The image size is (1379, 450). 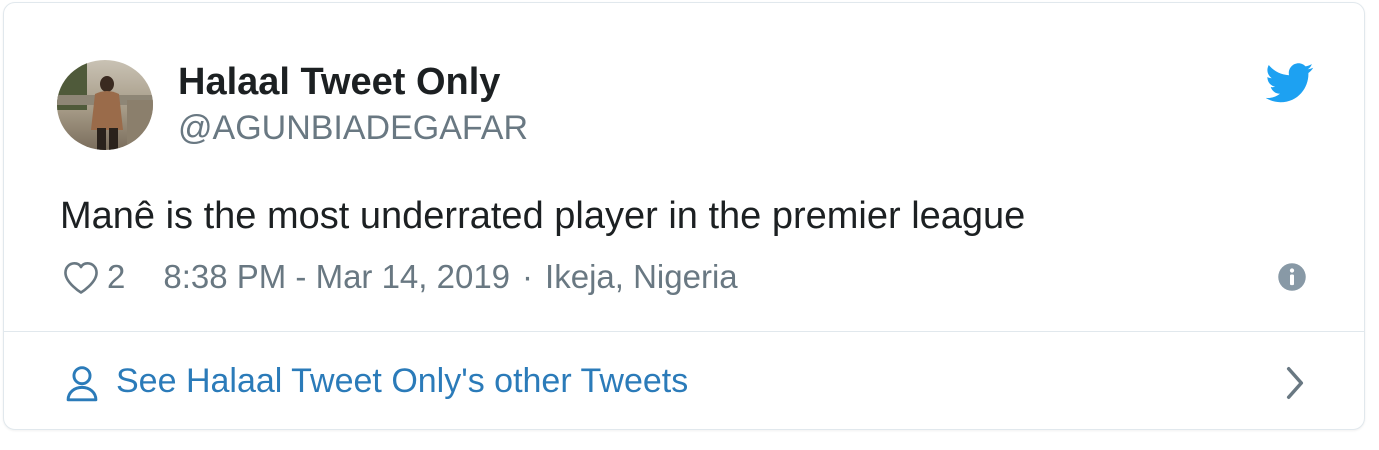 I want to click on tweet-timestamp: 8:38 PM - Mar 14, 2019, so click(x=336, y=277).